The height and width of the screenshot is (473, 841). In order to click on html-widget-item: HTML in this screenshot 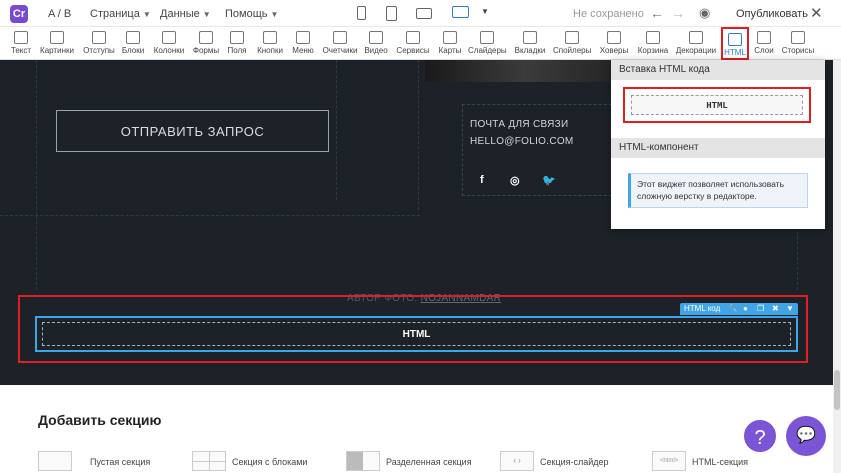, I will do `click(717, 105)`.